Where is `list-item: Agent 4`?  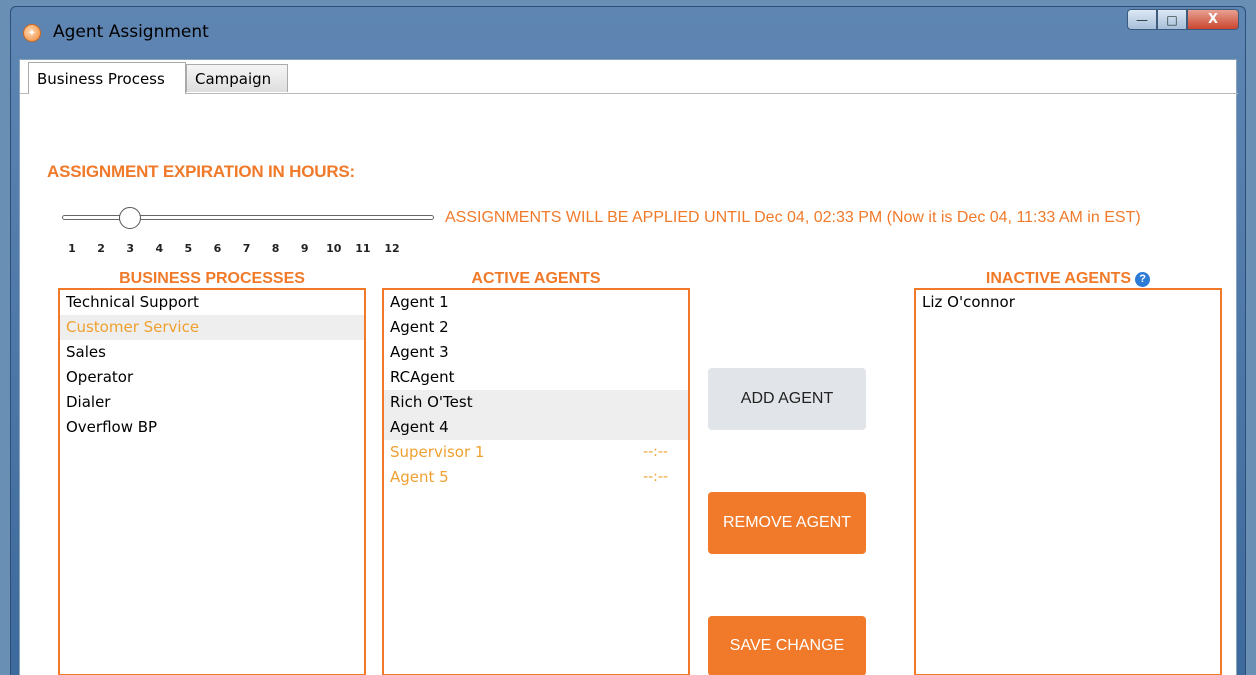
list-item: Agent 4 is located at coordinates (536, 427).